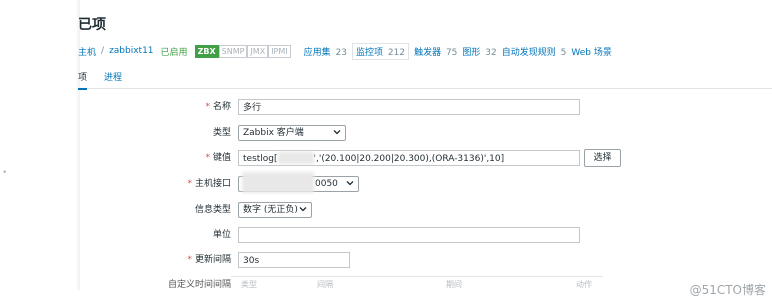 This screenshot has width=772, height=307. Describe the element at coordinates (218, 158) in the screenshot. I see `key-label: * 键值` at that location.